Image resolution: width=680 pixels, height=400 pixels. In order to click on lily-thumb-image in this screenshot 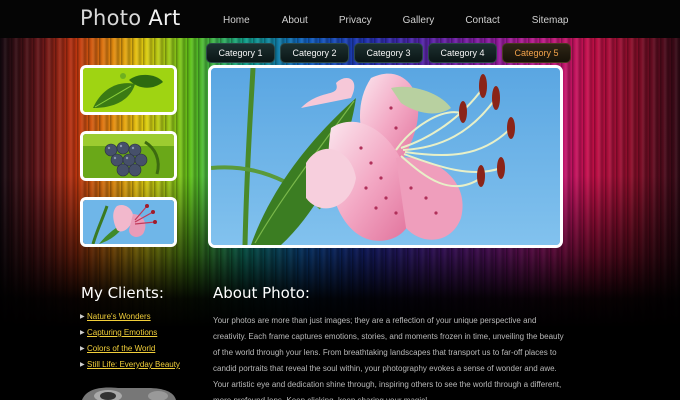, I will do `click(128, 222)`.